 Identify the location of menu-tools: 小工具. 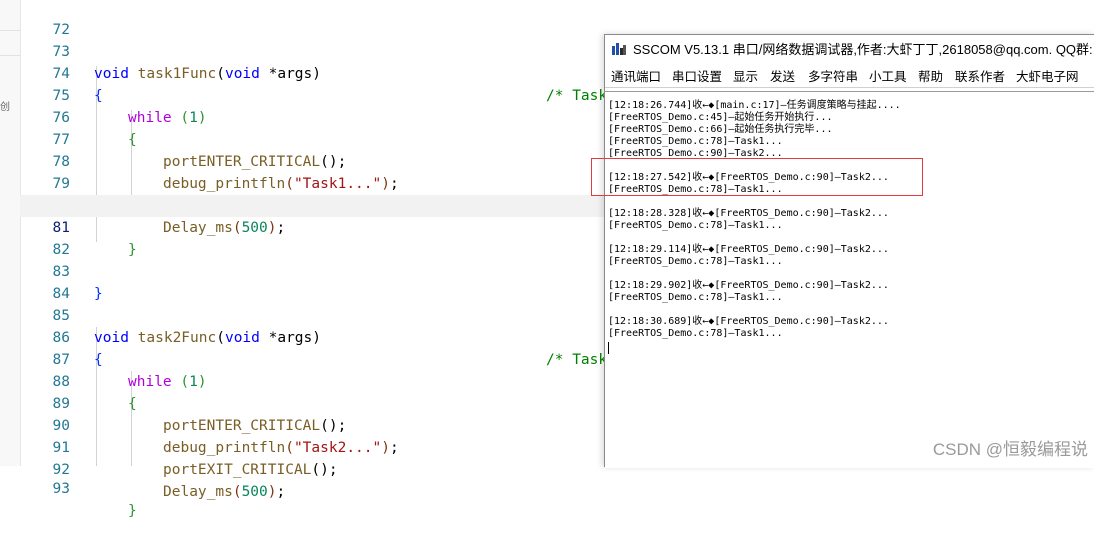
(888, 75).